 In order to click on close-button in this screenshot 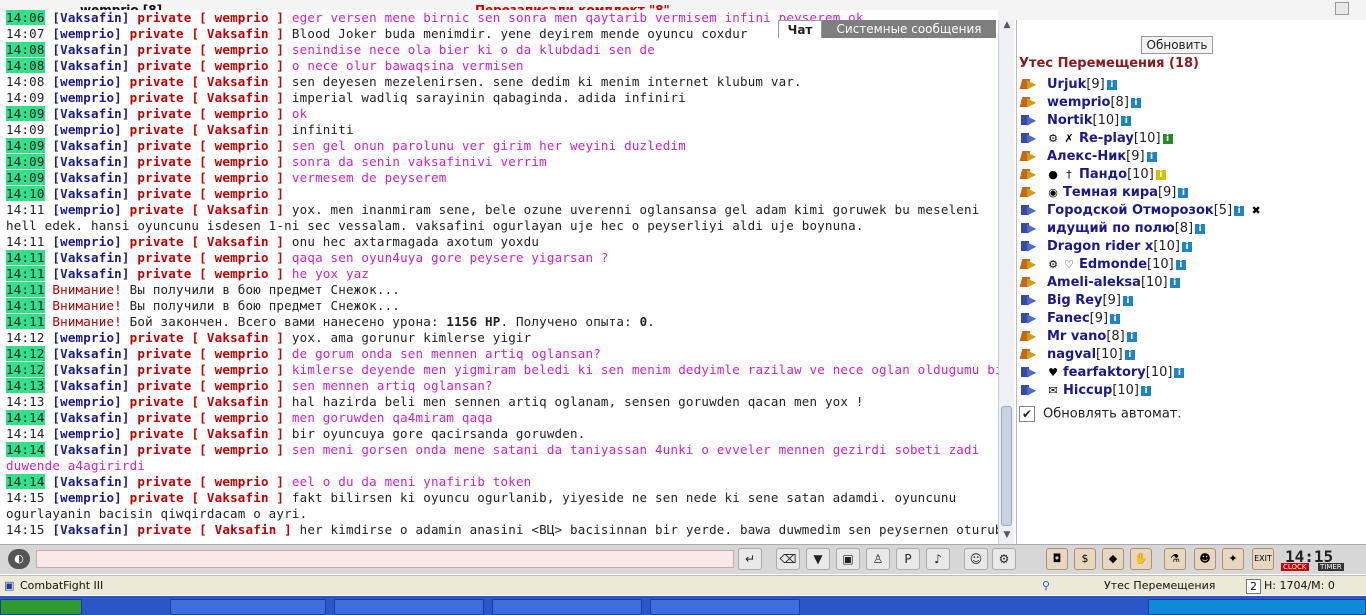, I will do `click(1342, 8)`.